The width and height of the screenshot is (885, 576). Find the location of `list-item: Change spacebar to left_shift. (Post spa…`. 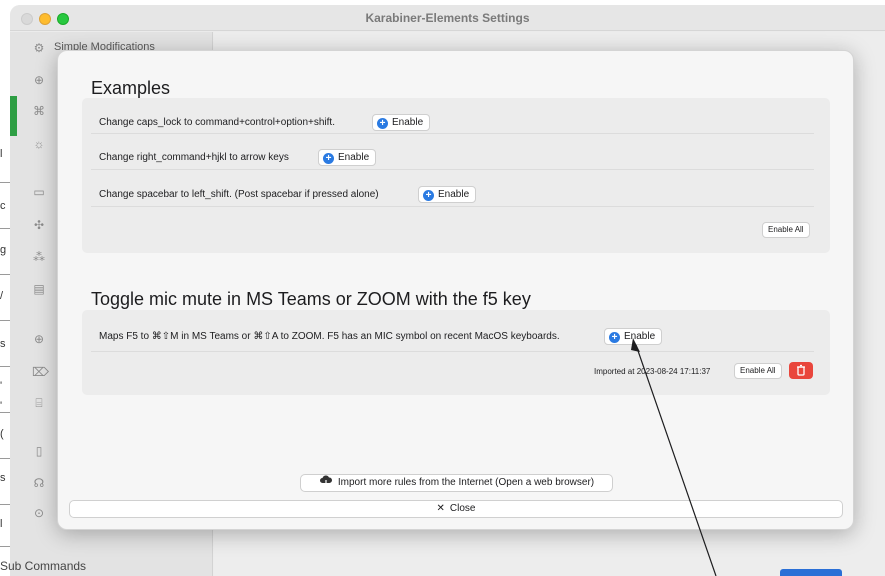

list-item: Change spacebar to left_shift. (Post spa… is located at coordinates (452, 188).